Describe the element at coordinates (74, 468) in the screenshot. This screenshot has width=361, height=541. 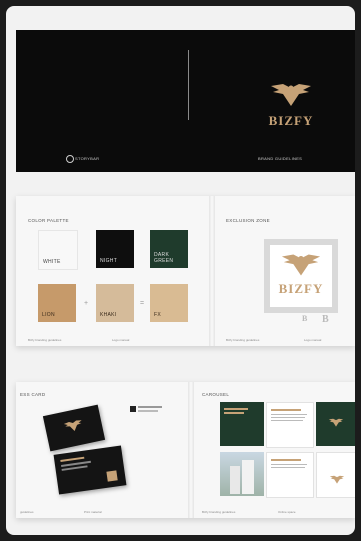
I see `card-info-line` at that location.